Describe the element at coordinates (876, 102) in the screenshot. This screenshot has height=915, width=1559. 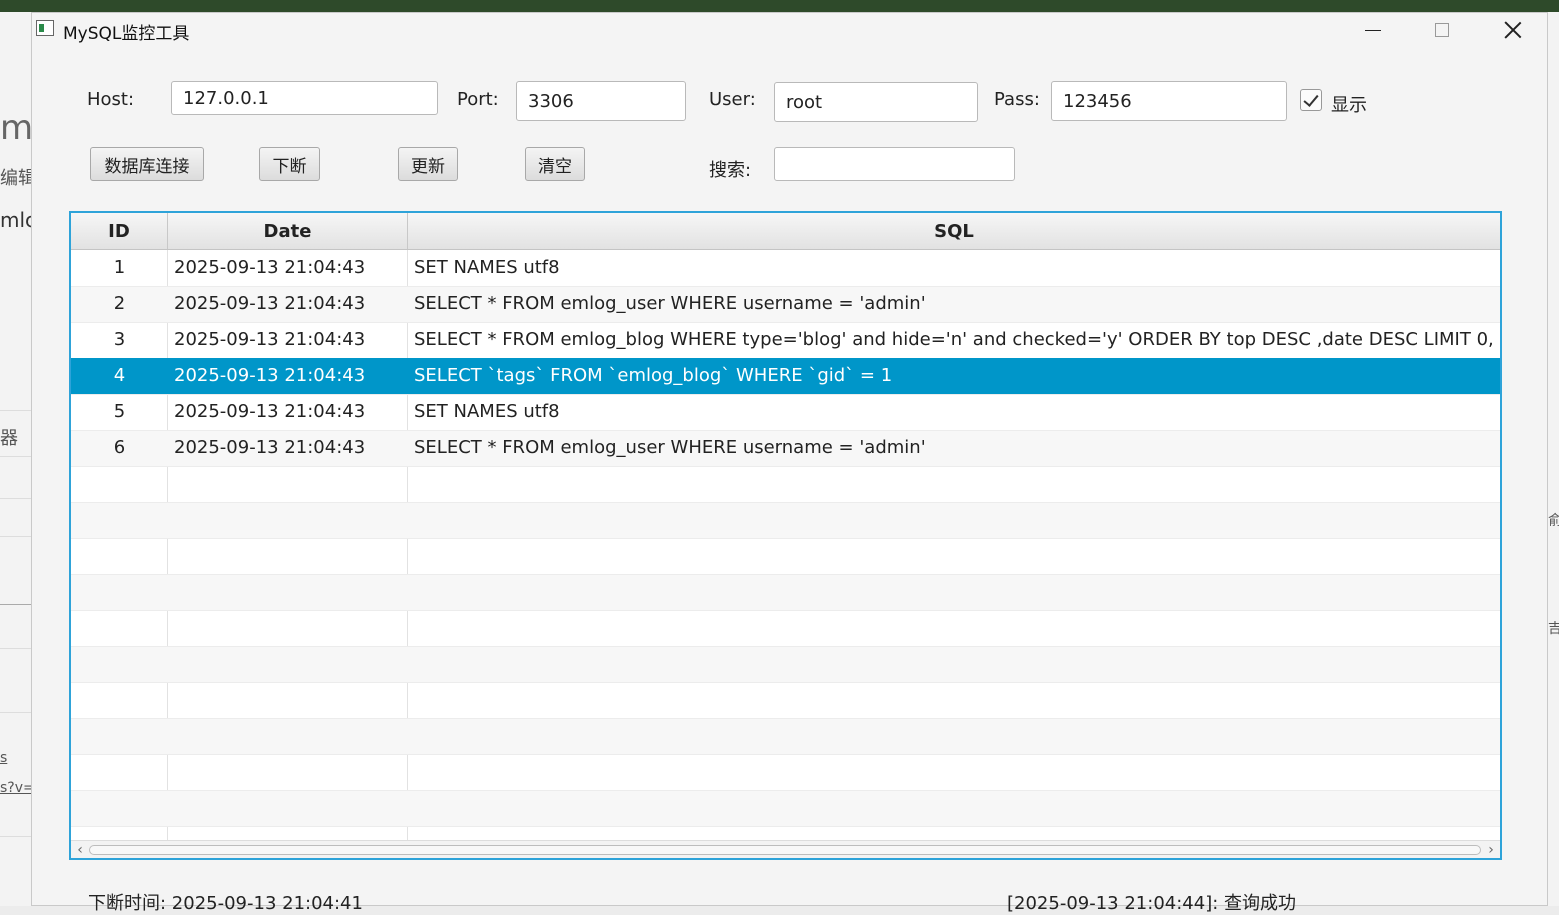
I see `user-input` at that location.